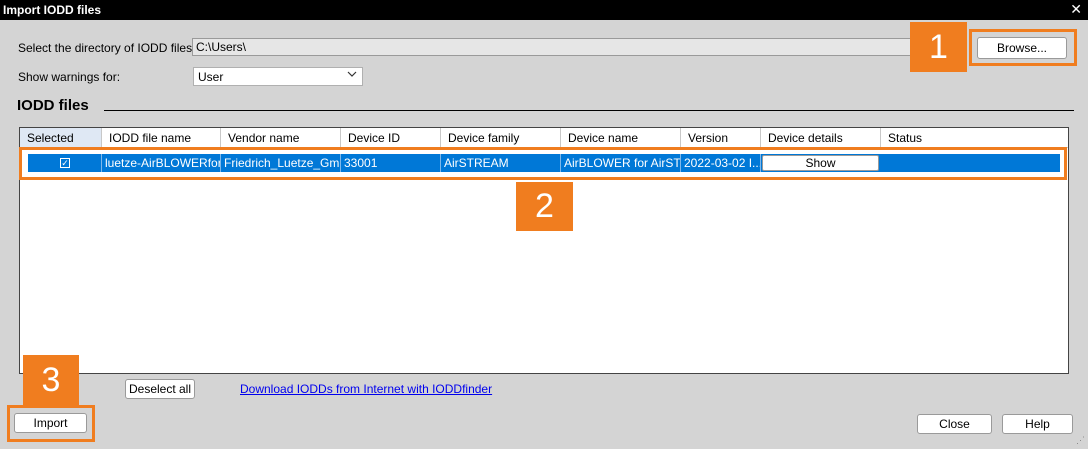  Describe the element at coordinates (938, 47) in the screenshot. I see `annotation-badge-1: 1` at that location.